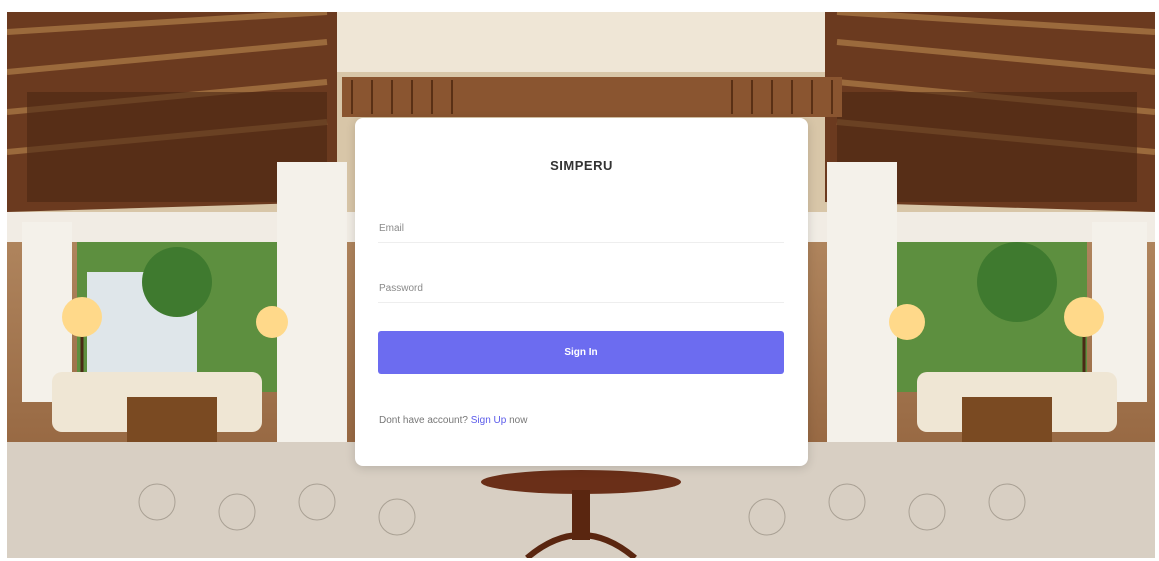  Describe the element at coordinates (581, 165) in the screenshot. I see `app-title: SIMPERU` at that location.